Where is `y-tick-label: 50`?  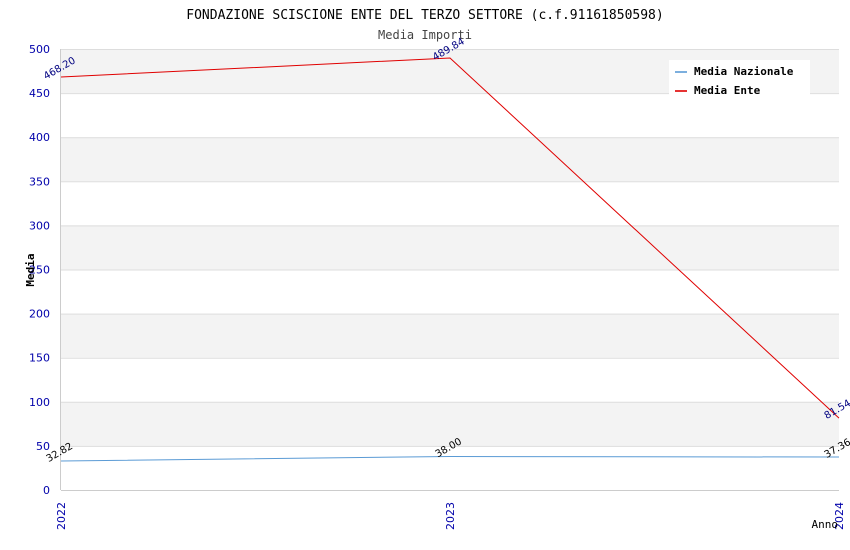
y-tick-label: 50 is located at coordinates (43, 446).